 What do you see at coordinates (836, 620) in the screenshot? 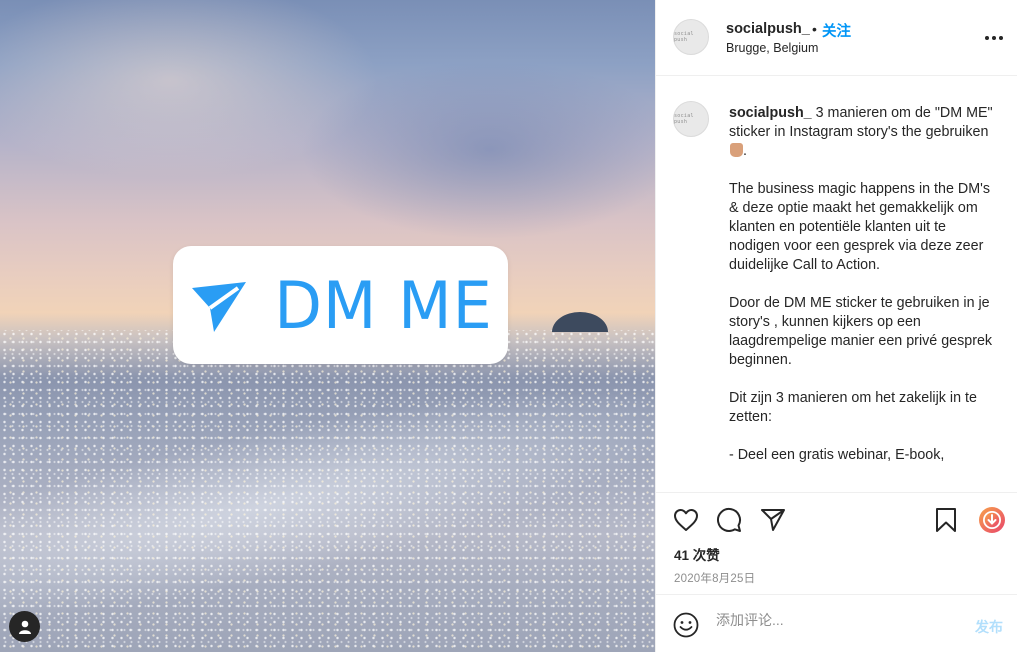
I see `comment-input` at bounding box center [836, 620].